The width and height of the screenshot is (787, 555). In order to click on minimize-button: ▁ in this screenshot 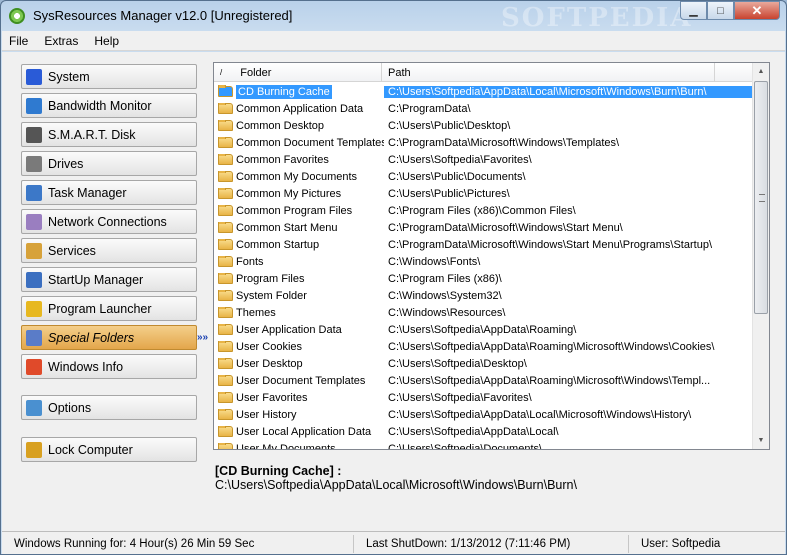, I will do `click(693, 10)`.